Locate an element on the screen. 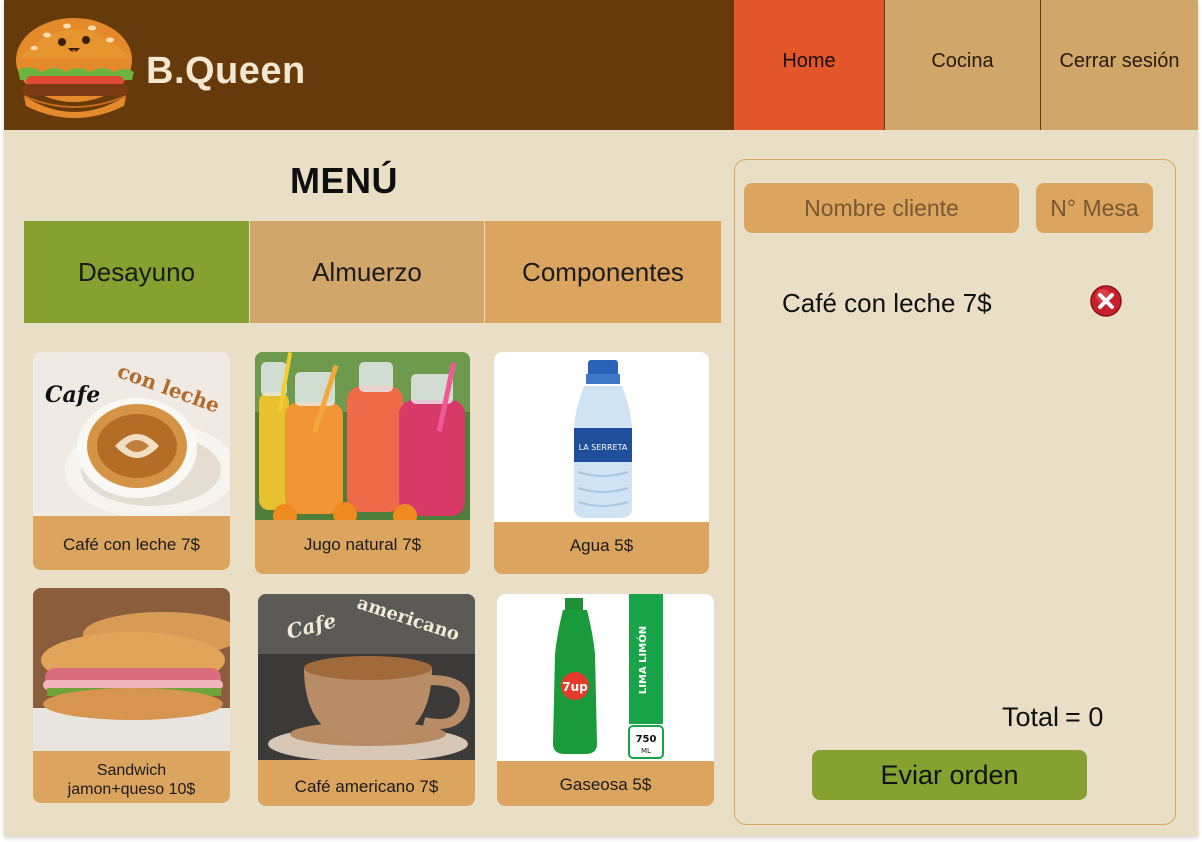 Image resolution: width=1202 pixels, height=842 pixels. menu-title: MENÚ is located at coordinates (344, 180).